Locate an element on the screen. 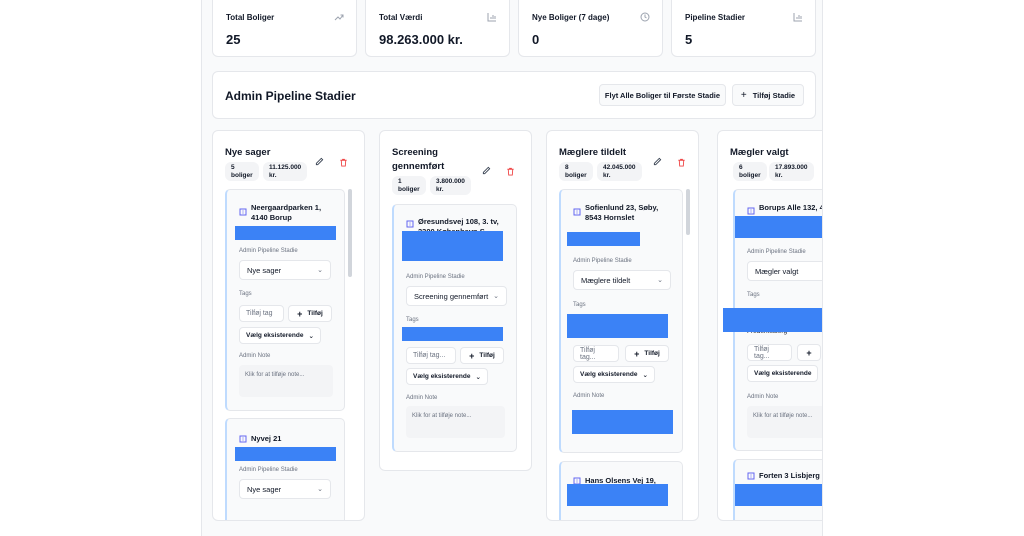 The image size is (1024, 536). stat-card-nye-boliger: Nye Boliger (7 dage) 0 is located at coordinates (590, 28).